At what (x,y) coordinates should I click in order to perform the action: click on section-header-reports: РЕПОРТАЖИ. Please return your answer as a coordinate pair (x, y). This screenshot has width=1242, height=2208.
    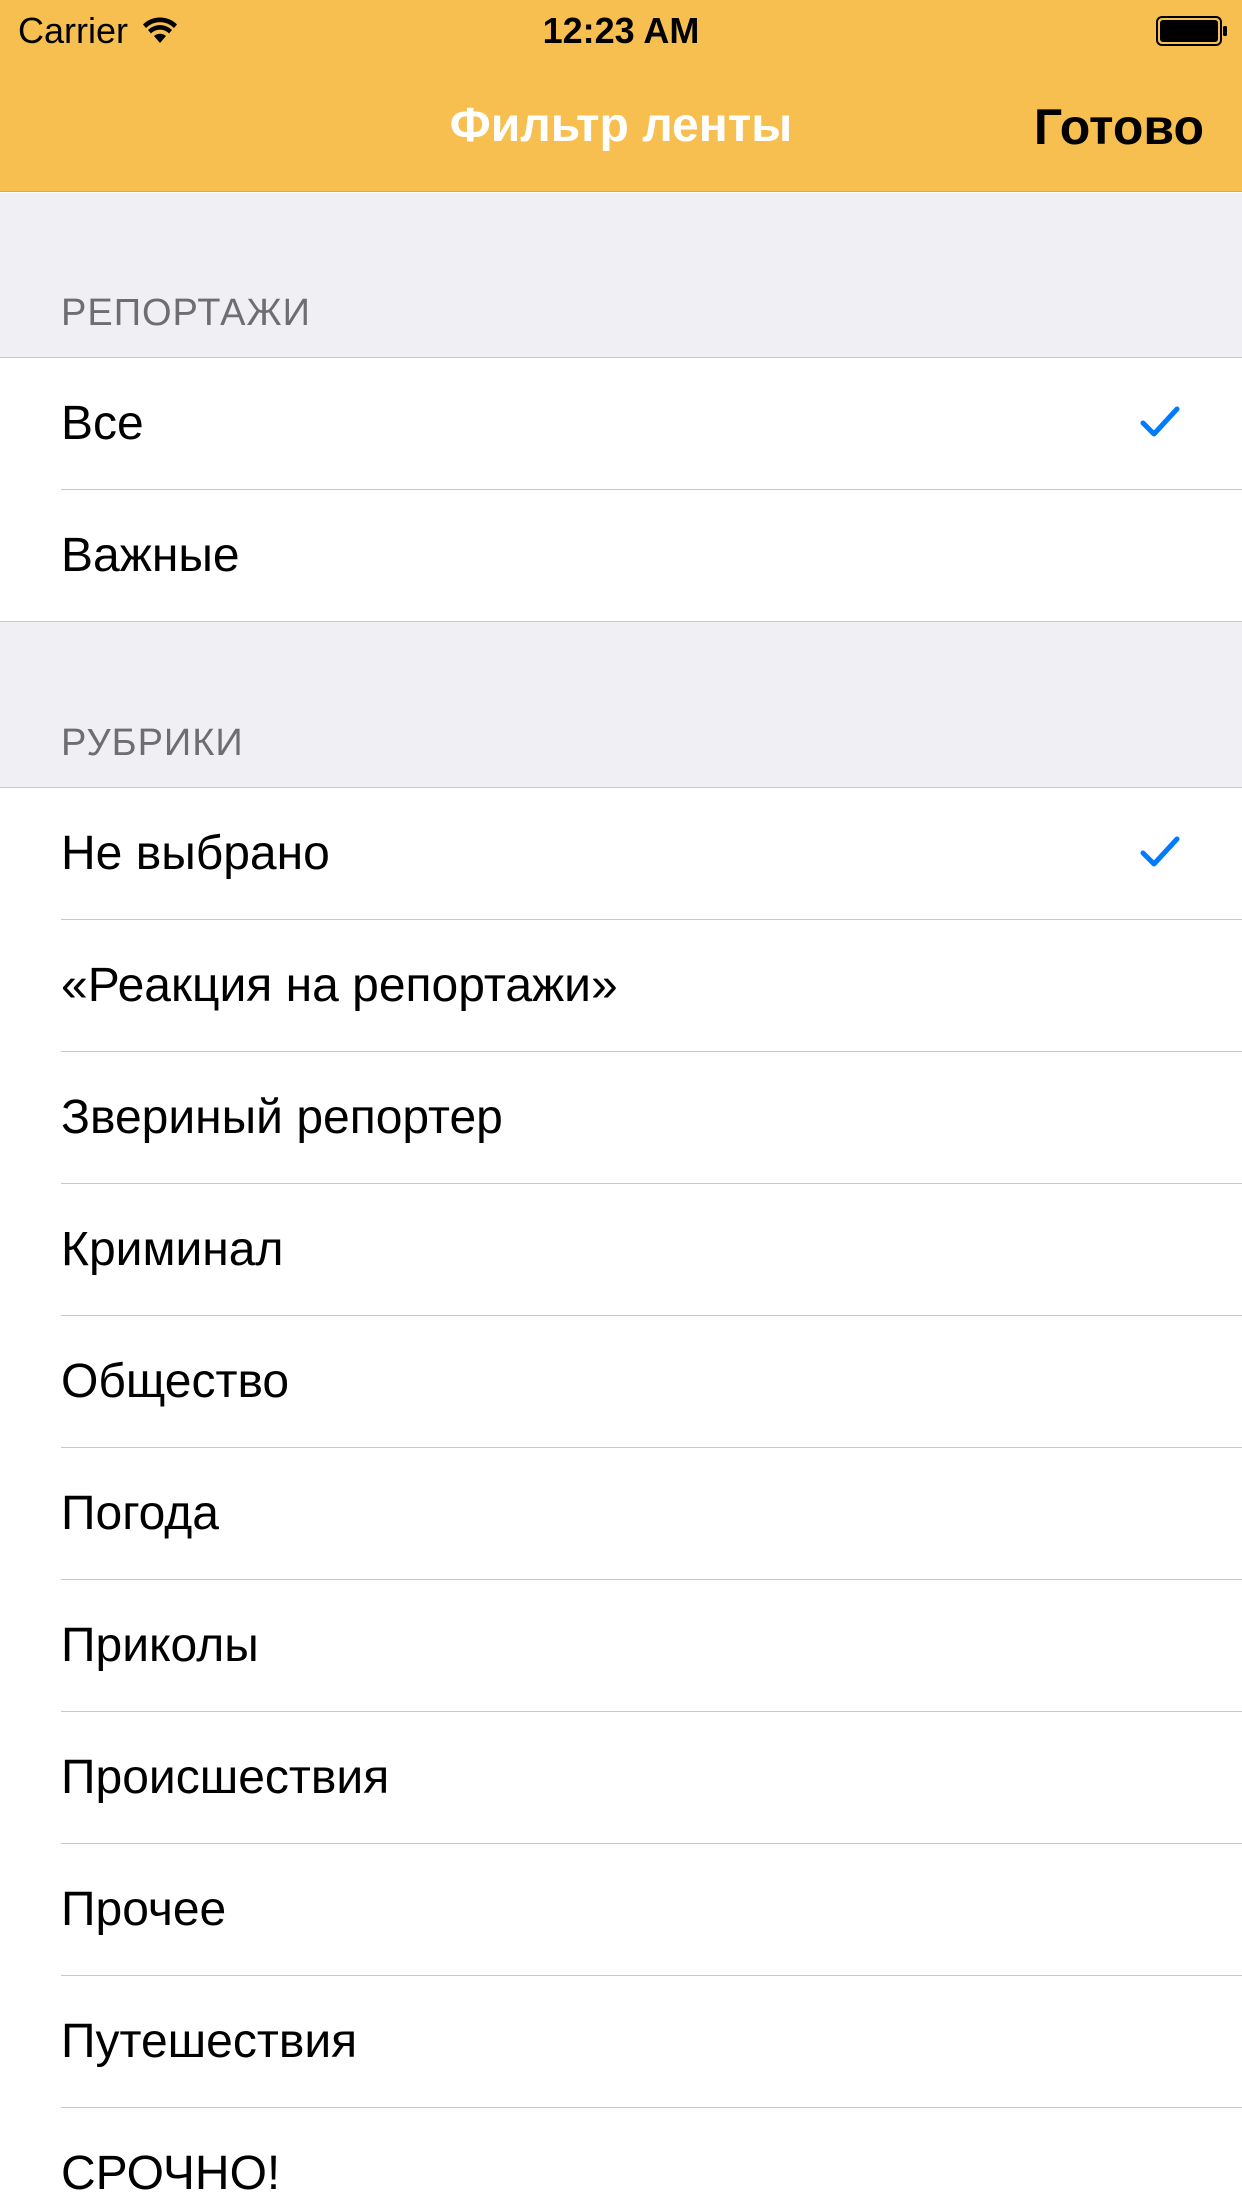
    Looking at the image, I should click on (621, 275).